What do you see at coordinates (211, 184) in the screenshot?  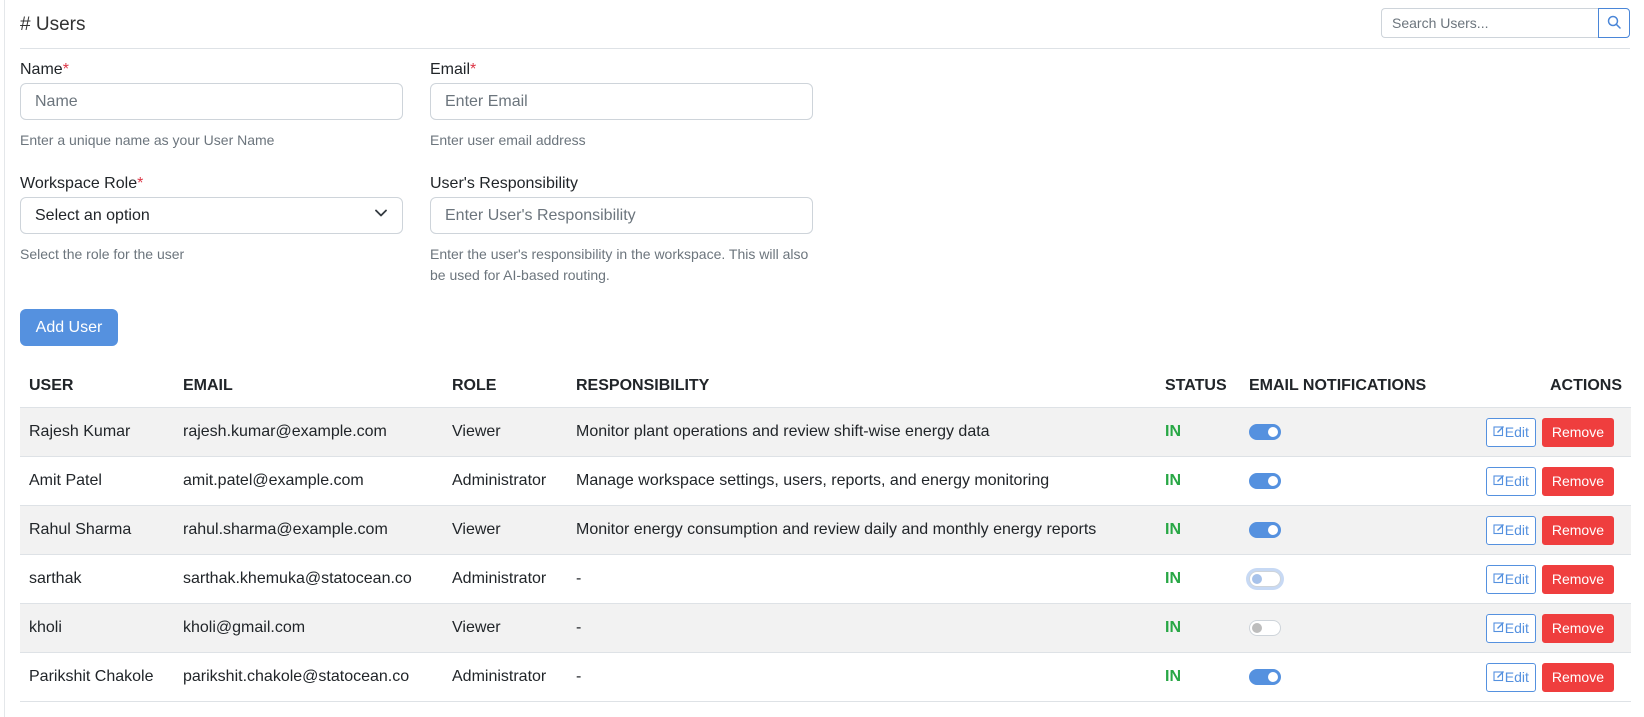 I see `role-label: Workspace Role*` at bounding box center [211, 184].